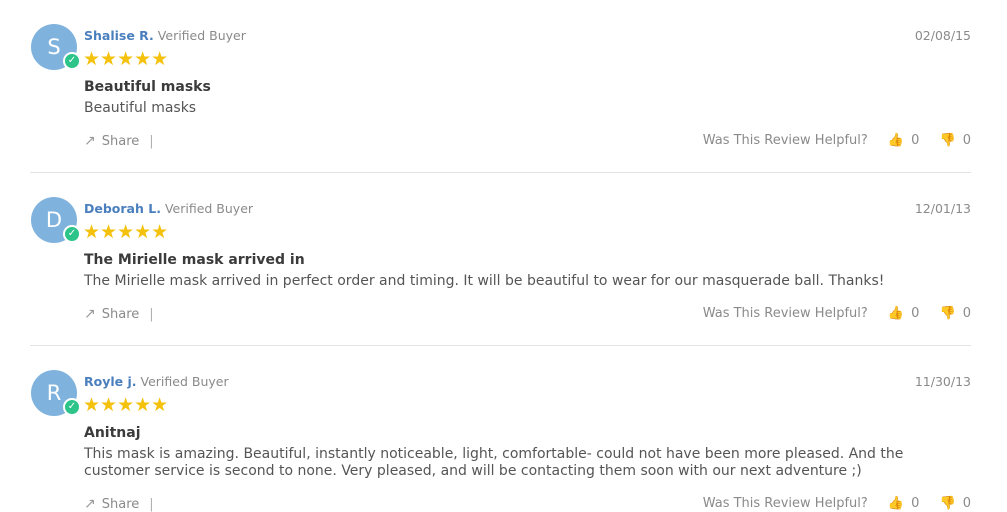  I want to click on reviewer-name: Shalise R., so click(119, 35).